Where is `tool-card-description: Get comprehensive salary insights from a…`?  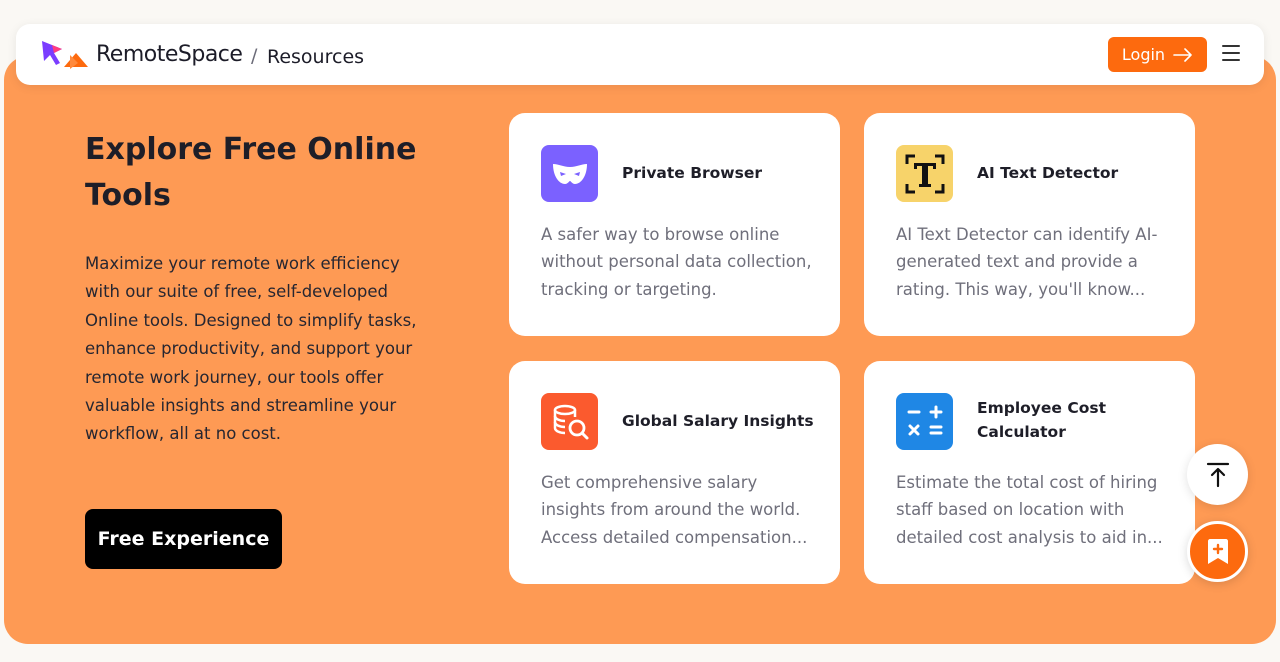
tool-card-description: Get comprehensive salary insights from a… is located at coordinates (674, 510).